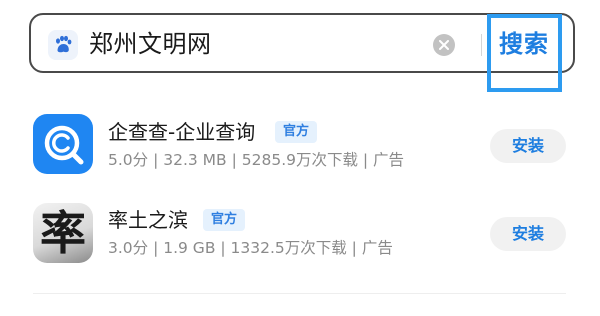 The image size is (600, 316). I want to click on baidu-paw-icon, so click(63, 45).